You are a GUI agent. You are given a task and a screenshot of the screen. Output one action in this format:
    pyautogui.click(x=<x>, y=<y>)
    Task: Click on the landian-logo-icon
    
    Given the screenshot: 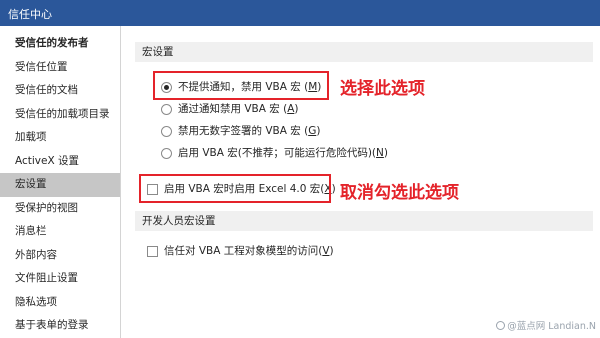 What is the action you would take?
    pyautogui.click(x=501, y=325)
    